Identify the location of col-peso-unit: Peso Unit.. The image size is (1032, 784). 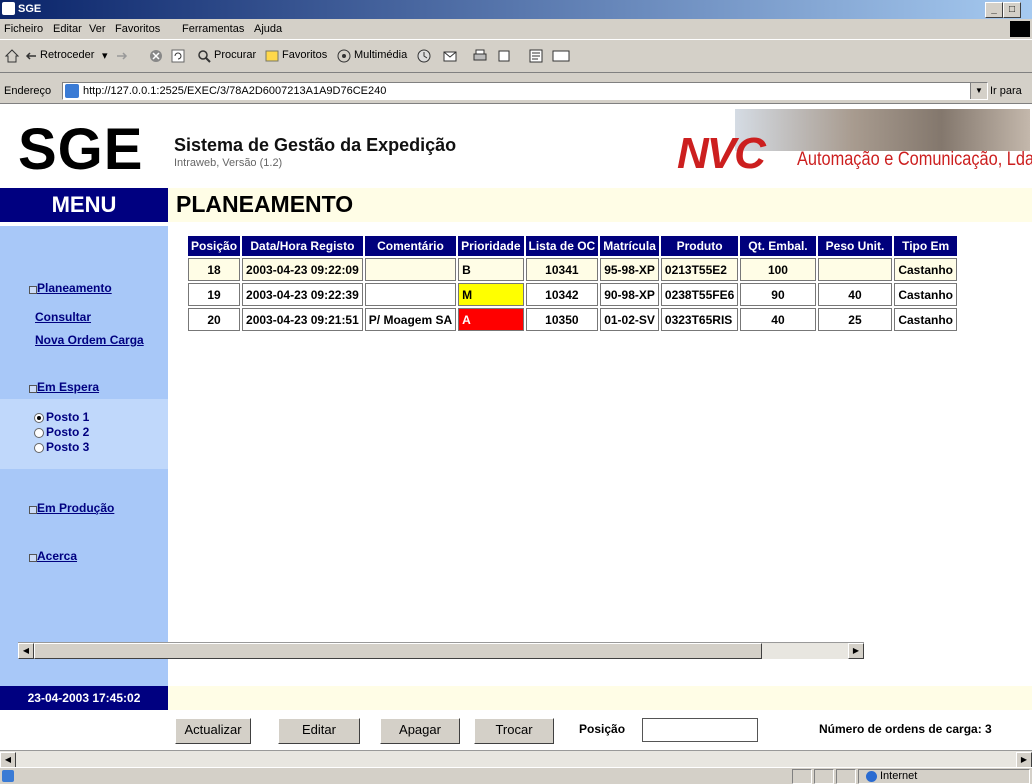
(855, 246).